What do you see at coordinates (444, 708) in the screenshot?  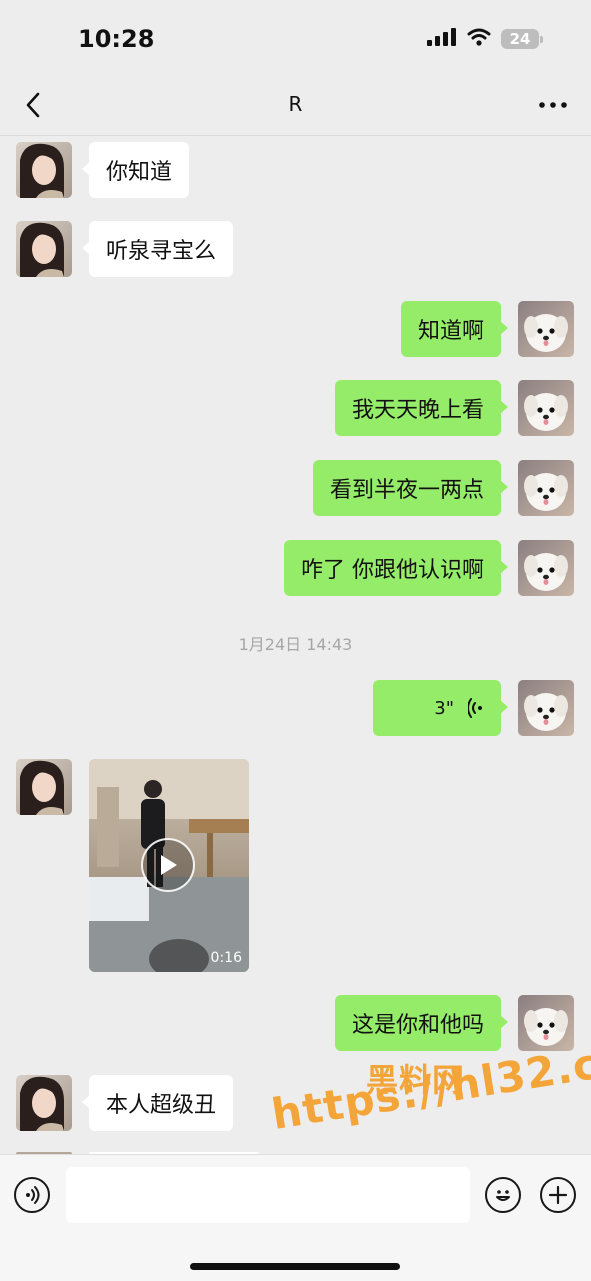 I see `voice-duration: 3"` at bounding box center [444, 708].